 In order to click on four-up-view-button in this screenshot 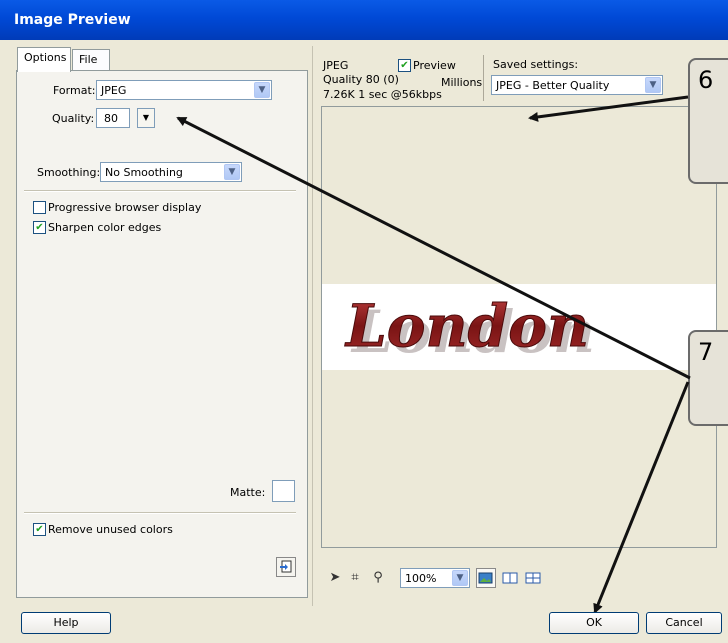, I will do `click(533, 578)`.